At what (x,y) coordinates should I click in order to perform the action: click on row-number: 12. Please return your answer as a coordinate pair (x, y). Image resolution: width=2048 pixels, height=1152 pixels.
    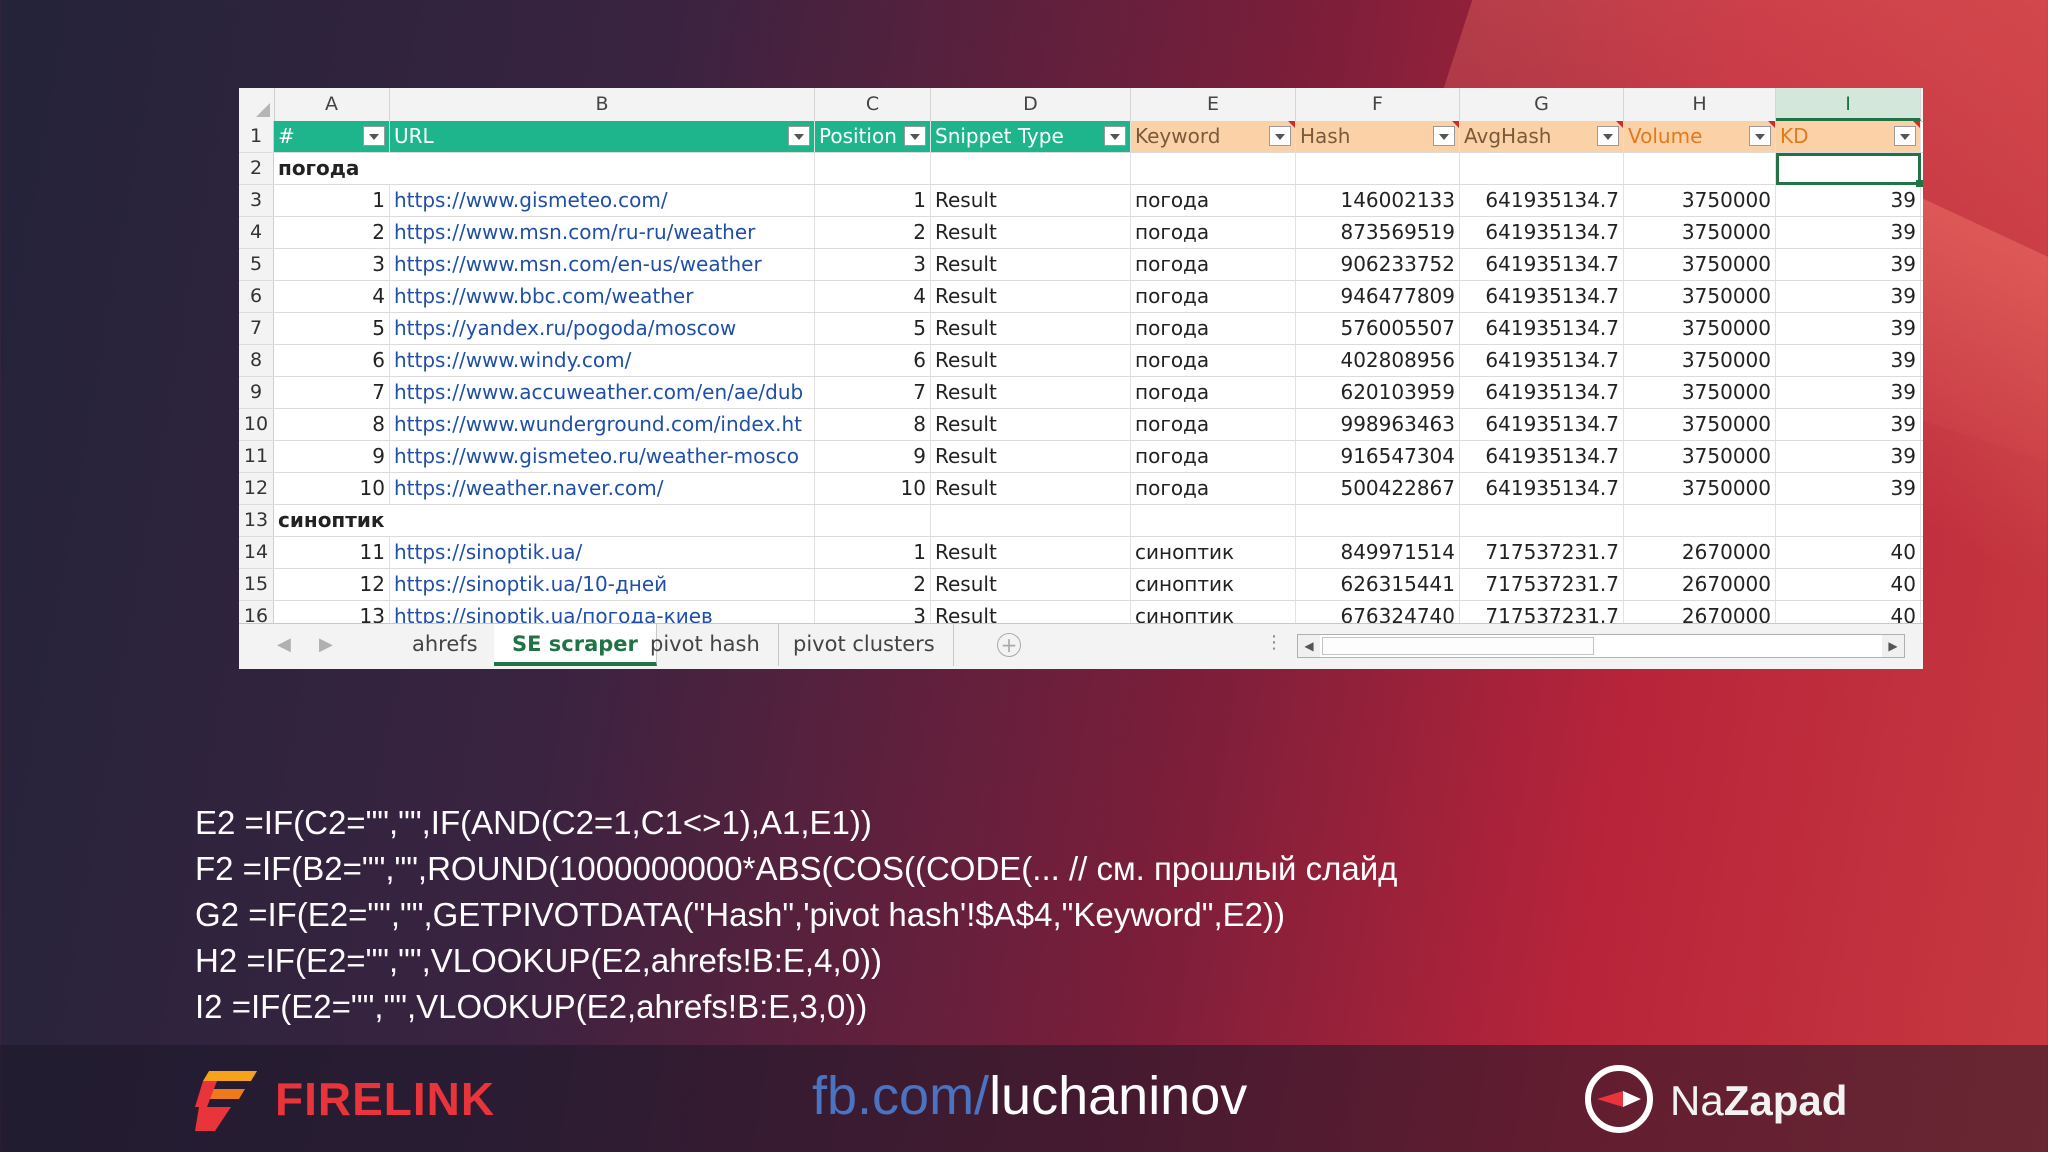
    Looking at the image, I should click on (256, 488).